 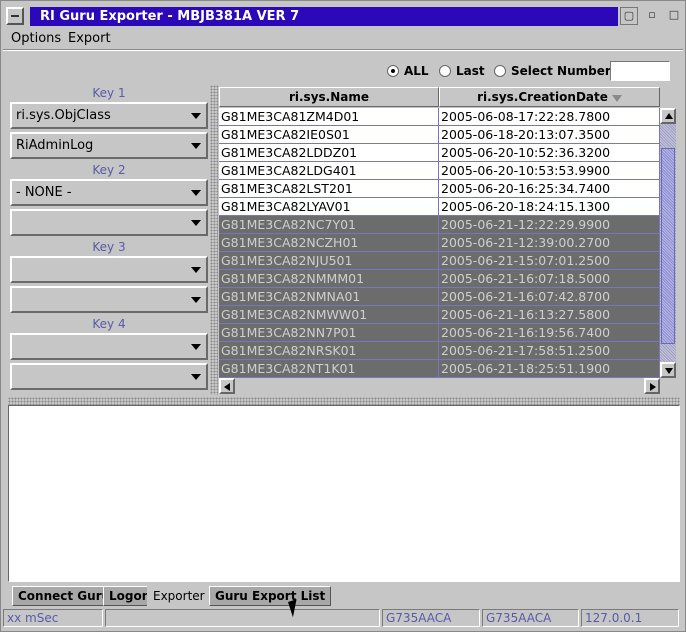 What do you see at coordinates (329, 297) in the screenshot?
I see `cell-name: G81ME3CA82NMNA01` at bounding box center [329, 297].